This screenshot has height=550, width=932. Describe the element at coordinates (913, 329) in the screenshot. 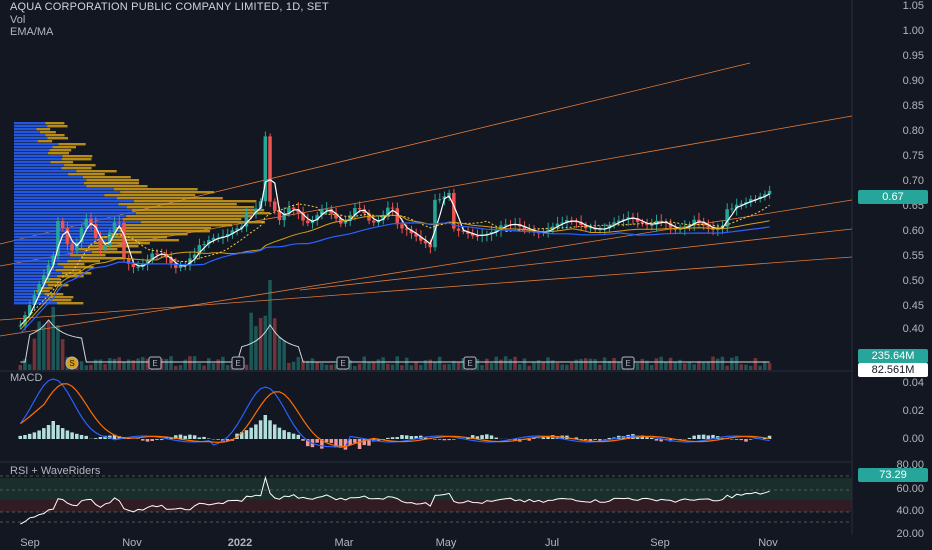

I see `price-axis-tick: 0.40` at that location.